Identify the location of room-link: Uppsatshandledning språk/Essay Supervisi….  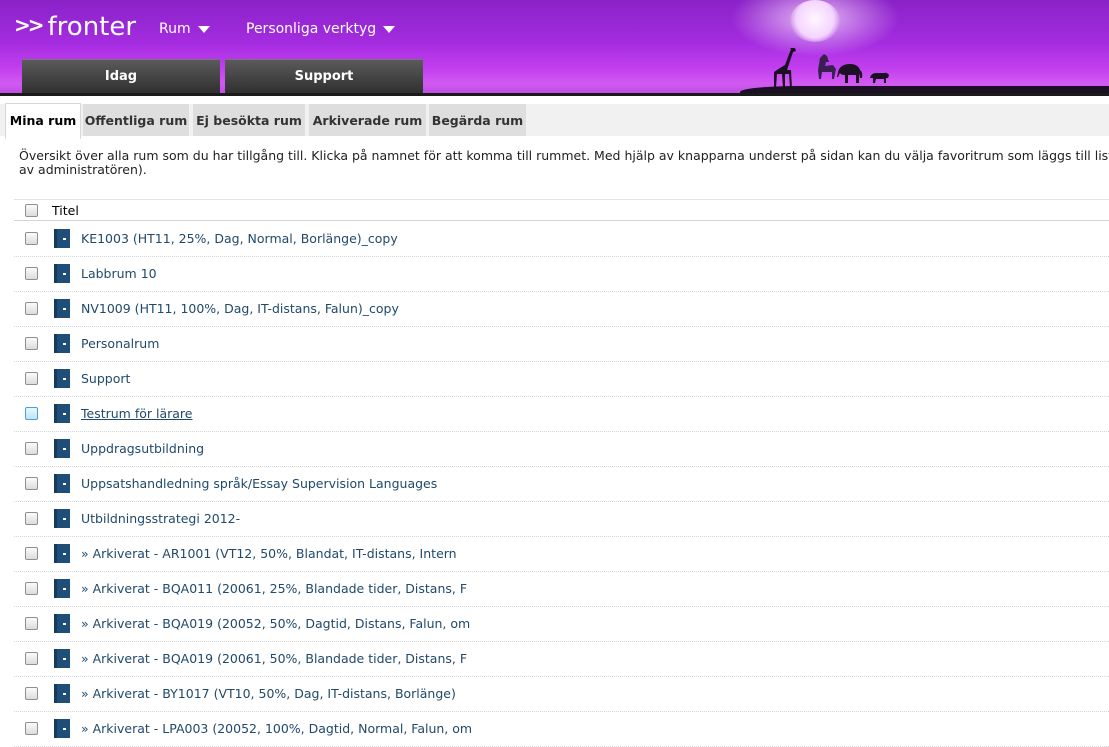
(259, 483).